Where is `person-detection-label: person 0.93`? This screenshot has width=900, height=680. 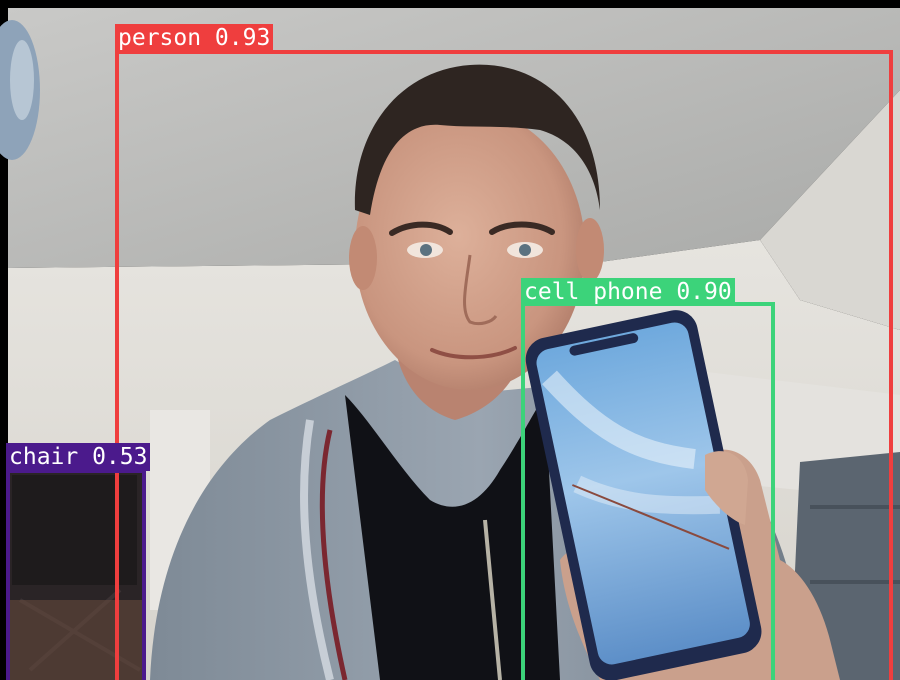
person-detection-label: person 0.93 is located at coordinates (194, 38).